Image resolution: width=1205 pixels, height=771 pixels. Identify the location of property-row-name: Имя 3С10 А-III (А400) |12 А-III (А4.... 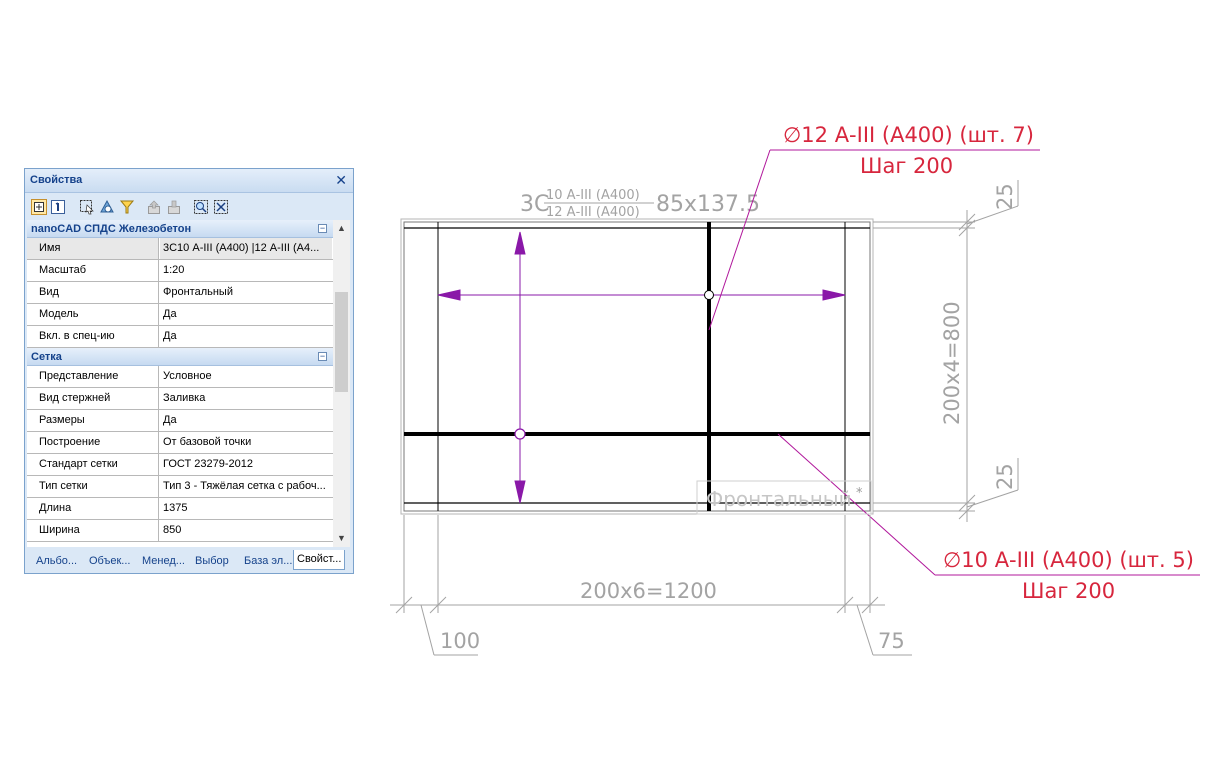
(180, 249).